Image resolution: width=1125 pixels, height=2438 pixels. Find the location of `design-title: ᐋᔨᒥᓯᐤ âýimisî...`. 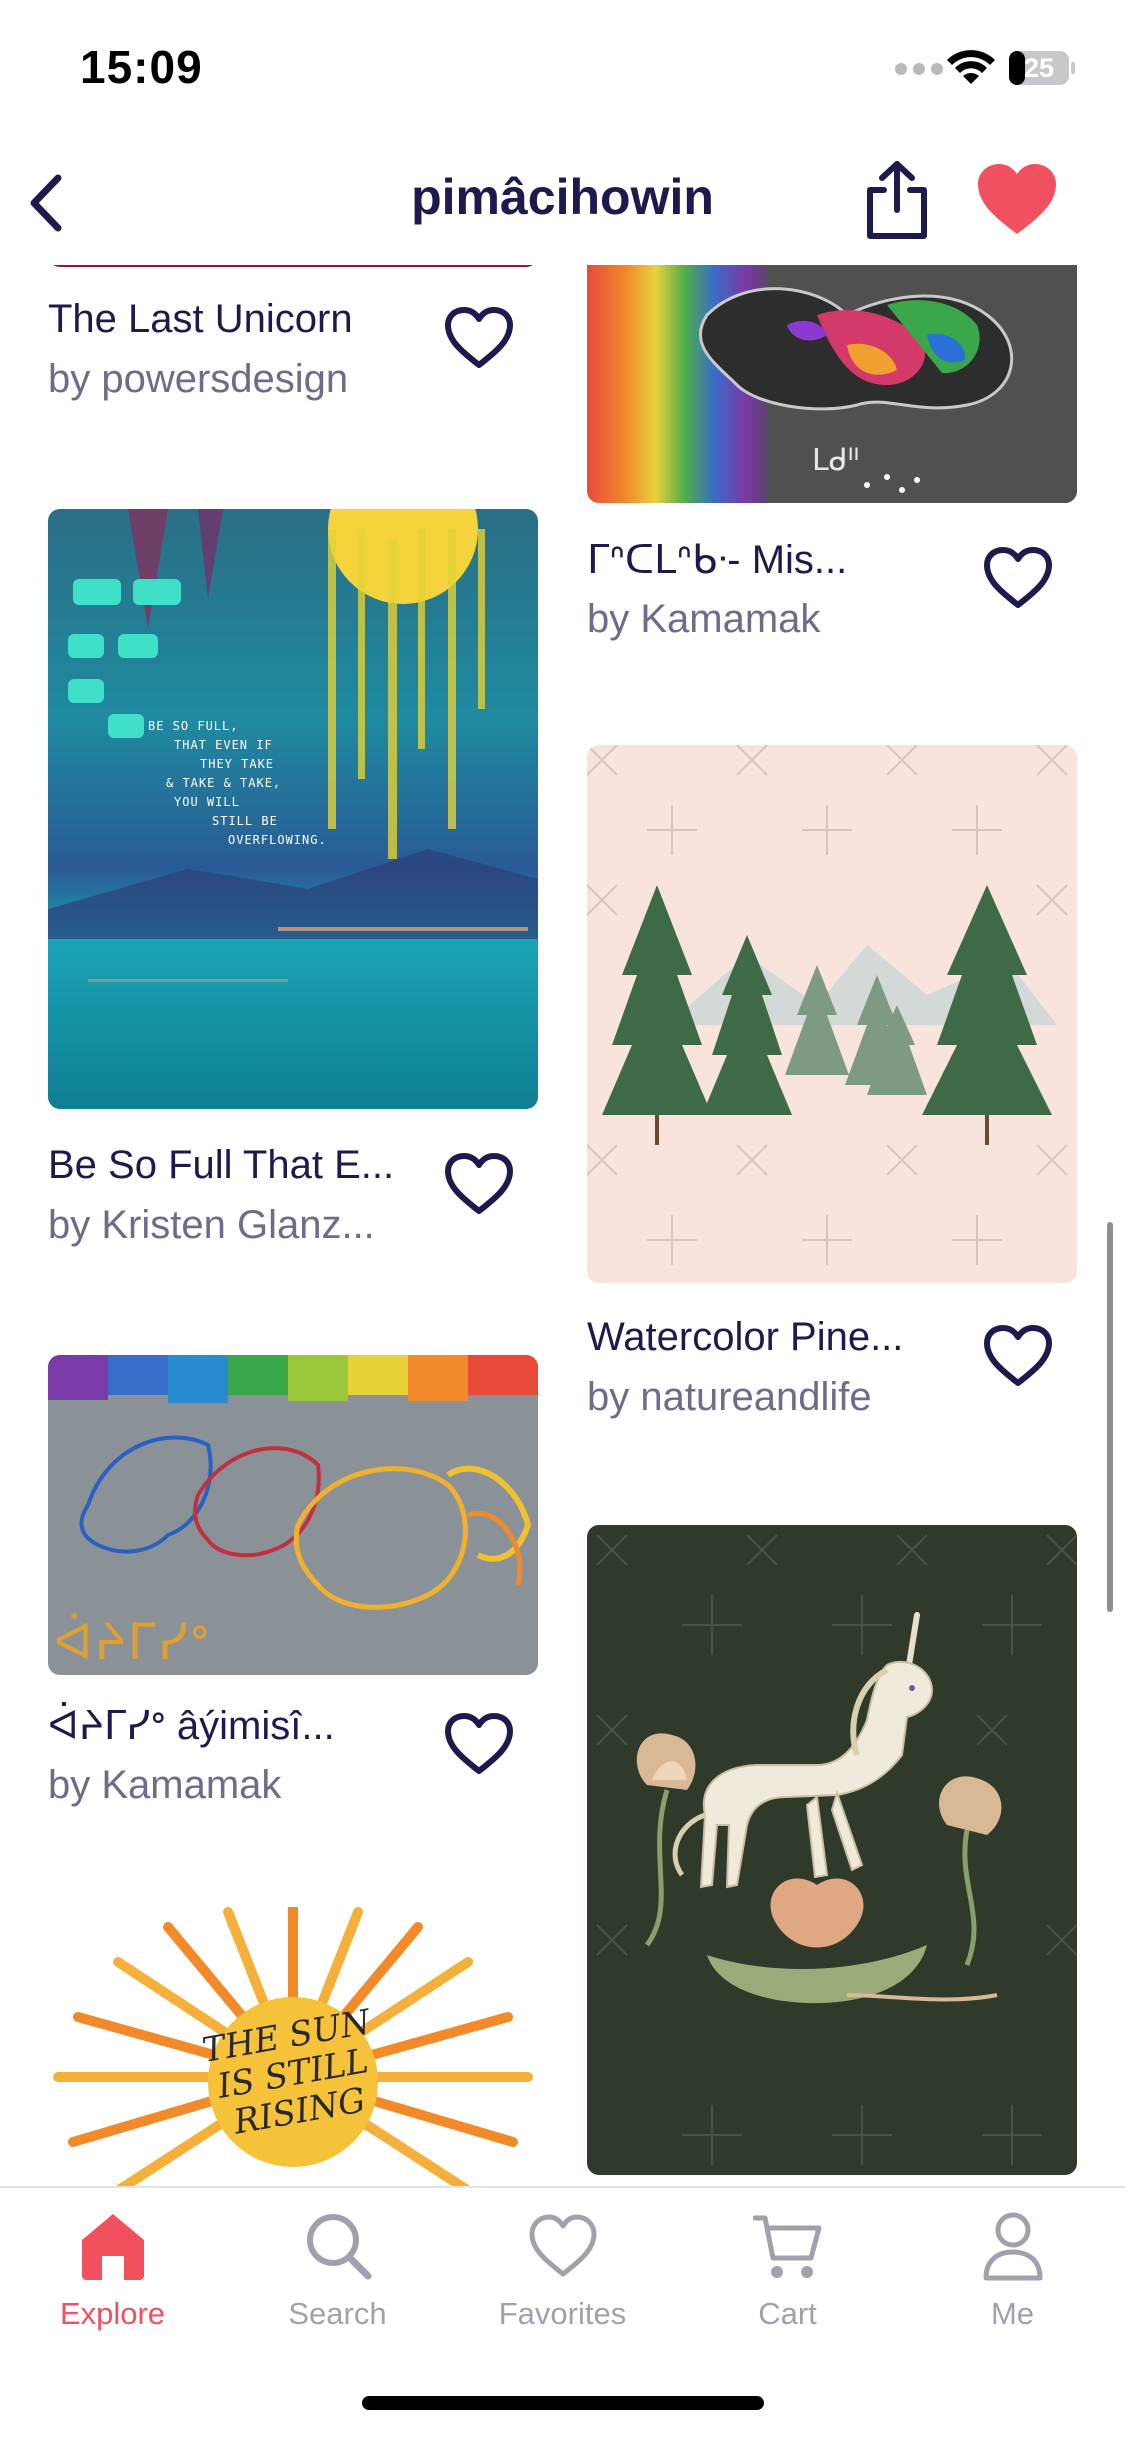

design-title: ᐋᔨᒥᓯᐤ âýimisî... is located at coordinates (191, 1726).